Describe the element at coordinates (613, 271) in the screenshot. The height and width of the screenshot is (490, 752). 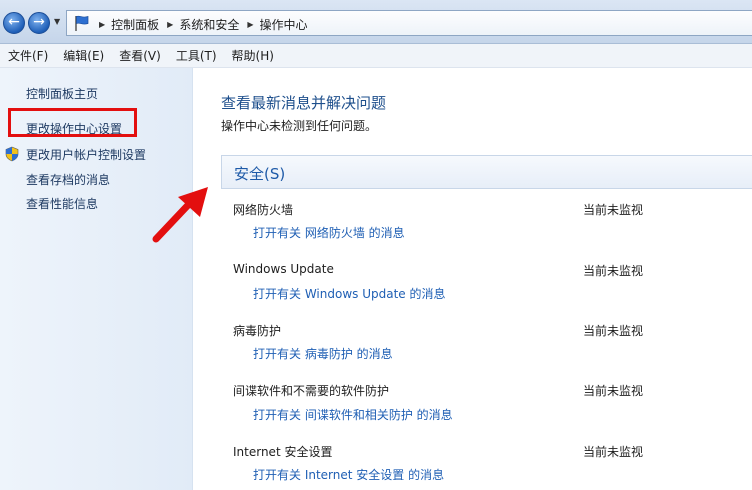
I see `row-status-windows-update: 当前未监视` at that location.